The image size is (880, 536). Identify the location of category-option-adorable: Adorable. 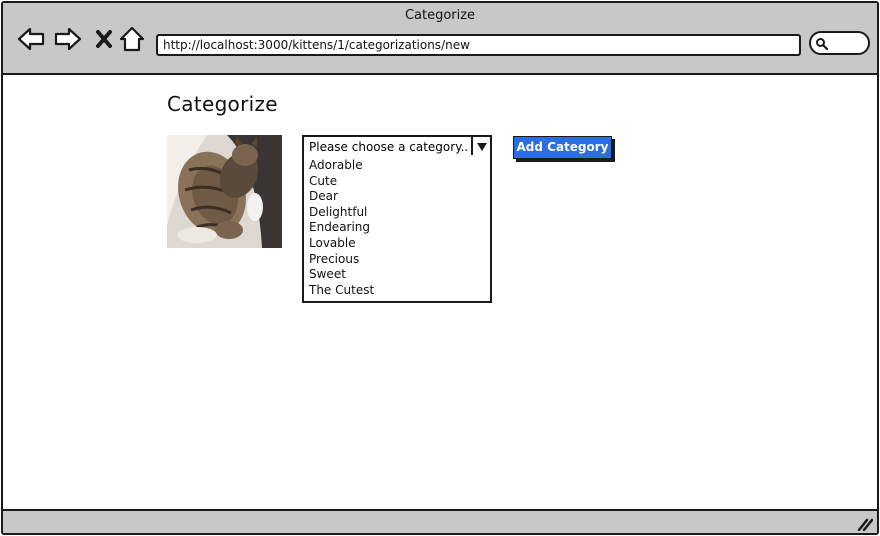
(397, 166).